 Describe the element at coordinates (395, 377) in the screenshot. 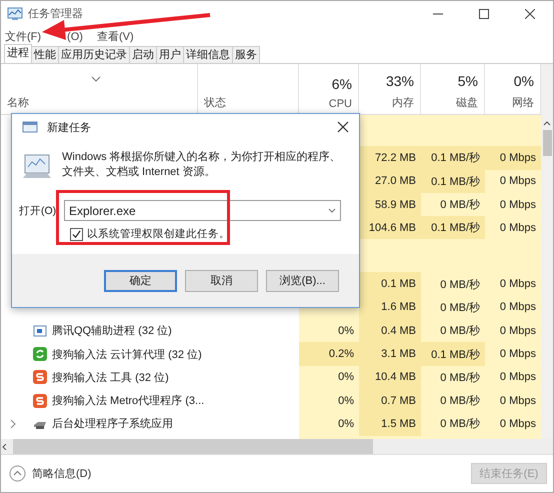

I see `table-cell: 10.4 MB` at that location.